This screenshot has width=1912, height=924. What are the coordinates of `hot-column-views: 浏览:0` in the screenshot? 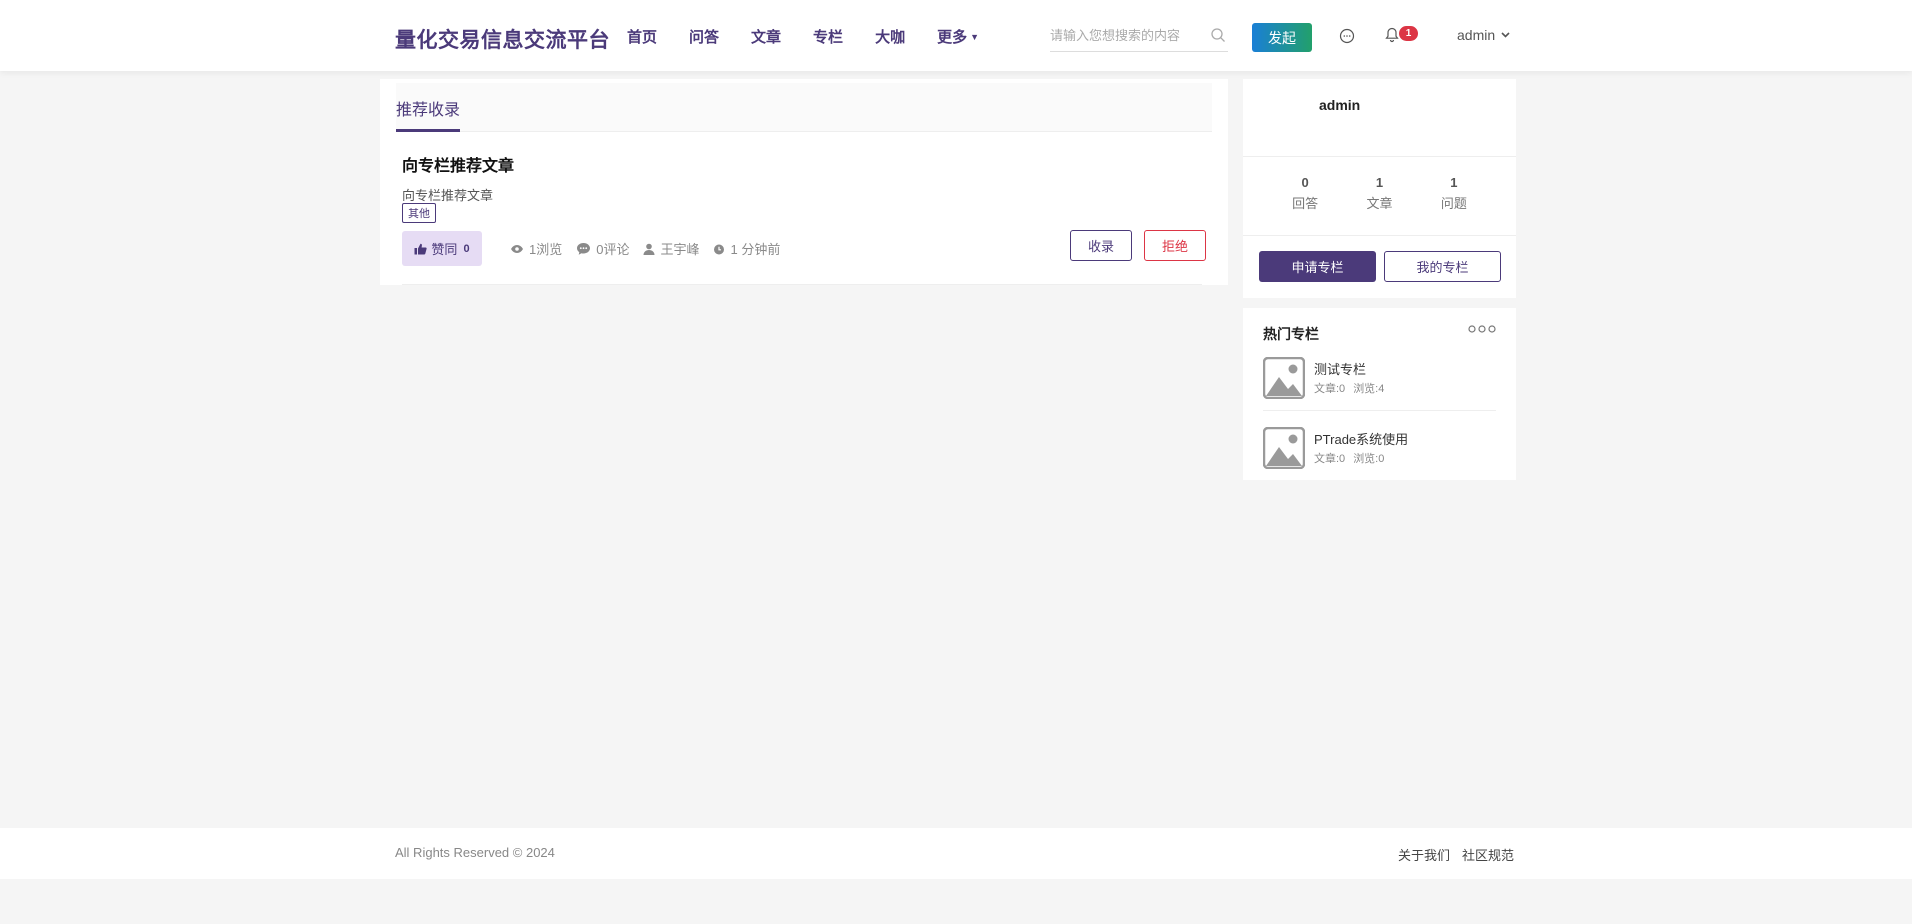 It's located at (1369, 459).